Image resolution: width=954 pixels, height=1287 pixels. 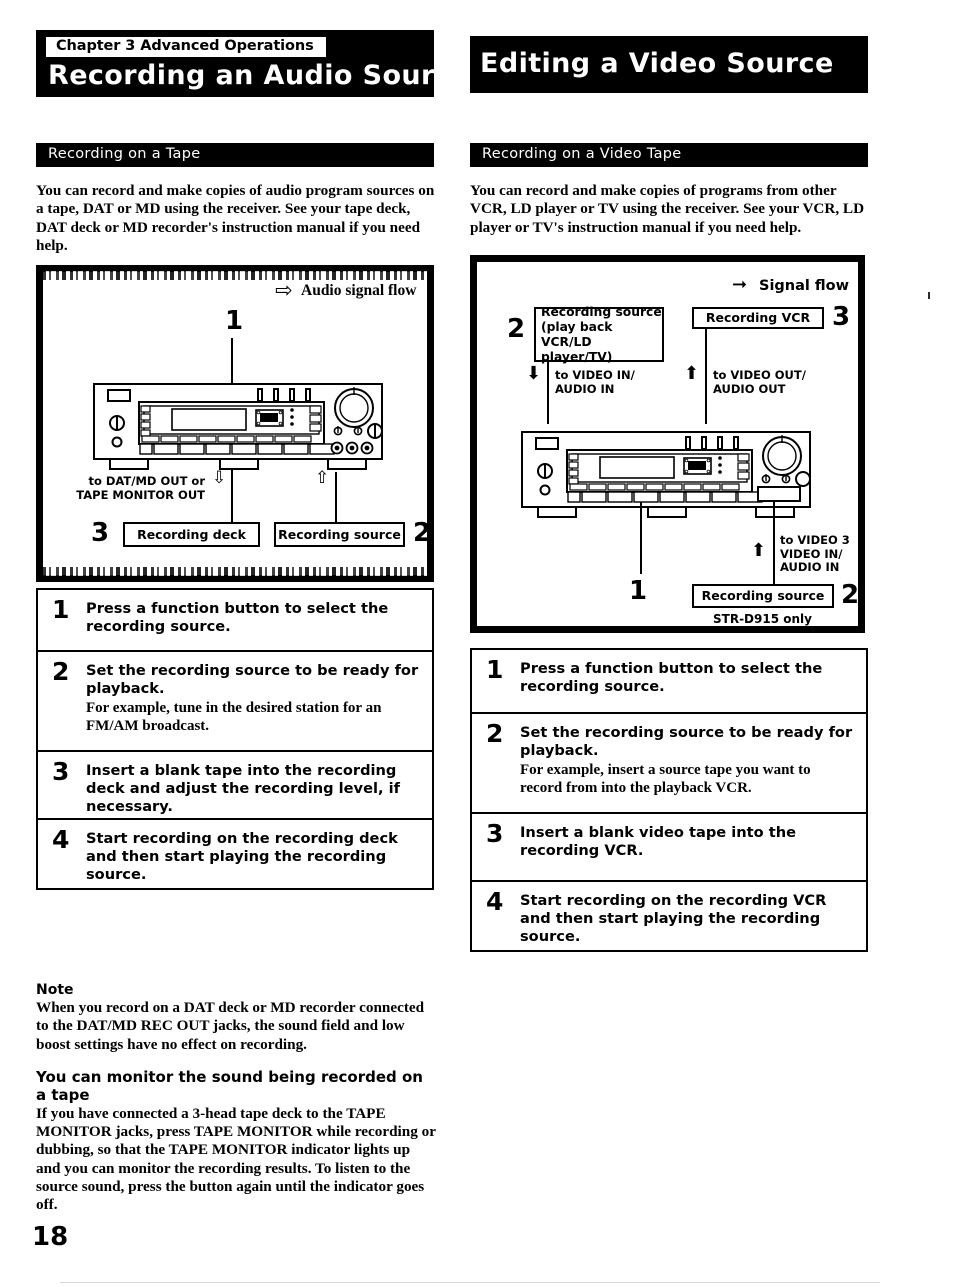 What do you see at coordinates (100, 533) in the screenshot?
I see `left-callout-3: 3` at bounding box center [100, 533].